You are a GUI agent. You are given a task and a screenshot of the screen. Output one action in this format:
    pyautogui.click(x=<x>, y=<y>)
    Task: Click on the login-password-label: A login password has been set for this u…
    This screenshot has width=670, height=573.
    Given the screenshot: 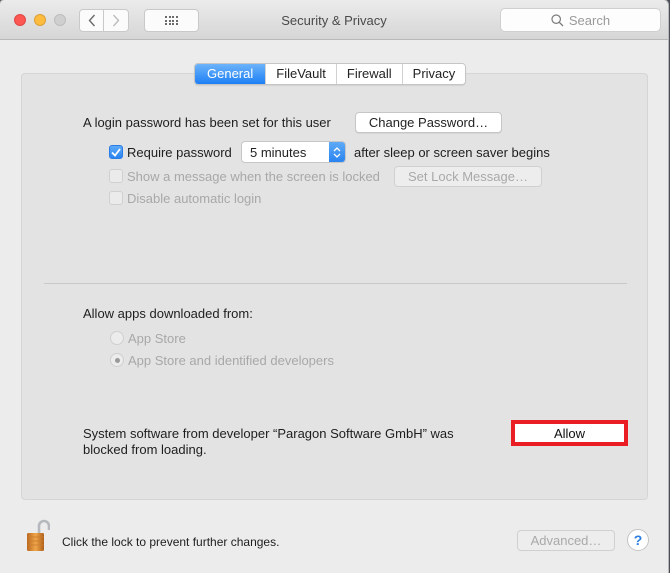 What is the action you would take?
    pyautogui.click(x=207, y=122)
    